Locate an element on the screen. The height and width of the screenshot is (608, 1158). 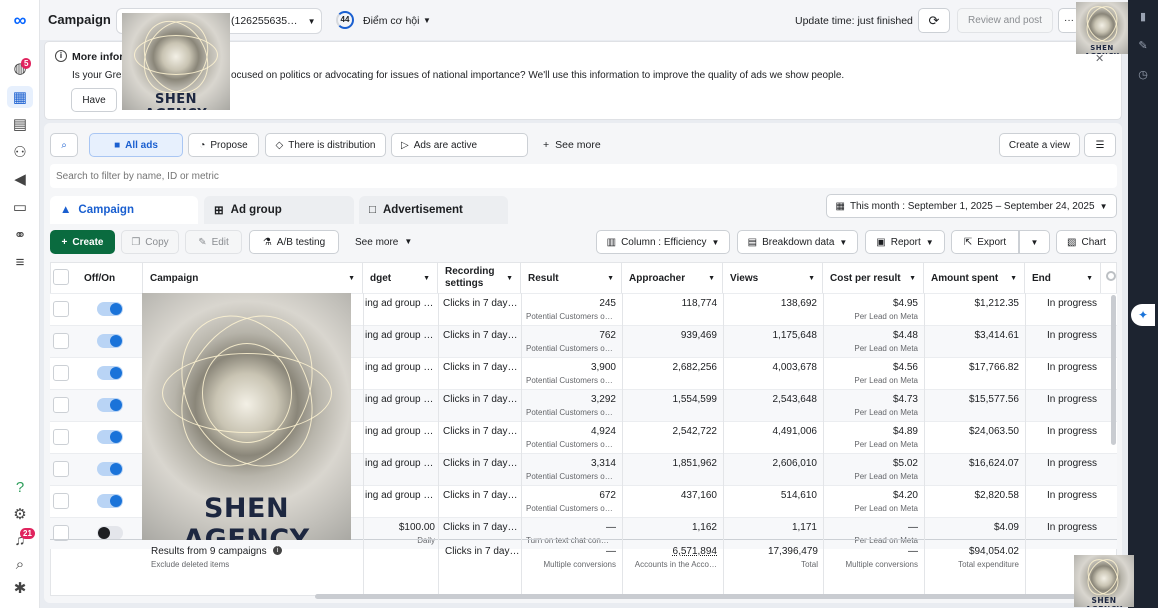
toggle-knob is located at coordinates (116, 309).